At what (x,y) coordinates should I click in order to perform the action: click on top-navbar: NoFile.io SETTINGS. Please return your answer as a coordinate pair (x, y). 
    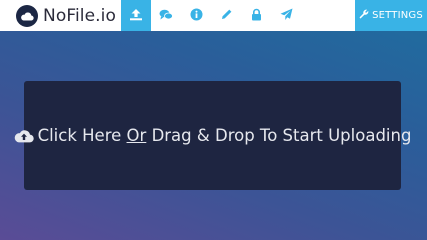
    Looking at the image, I should click on (213, 15).